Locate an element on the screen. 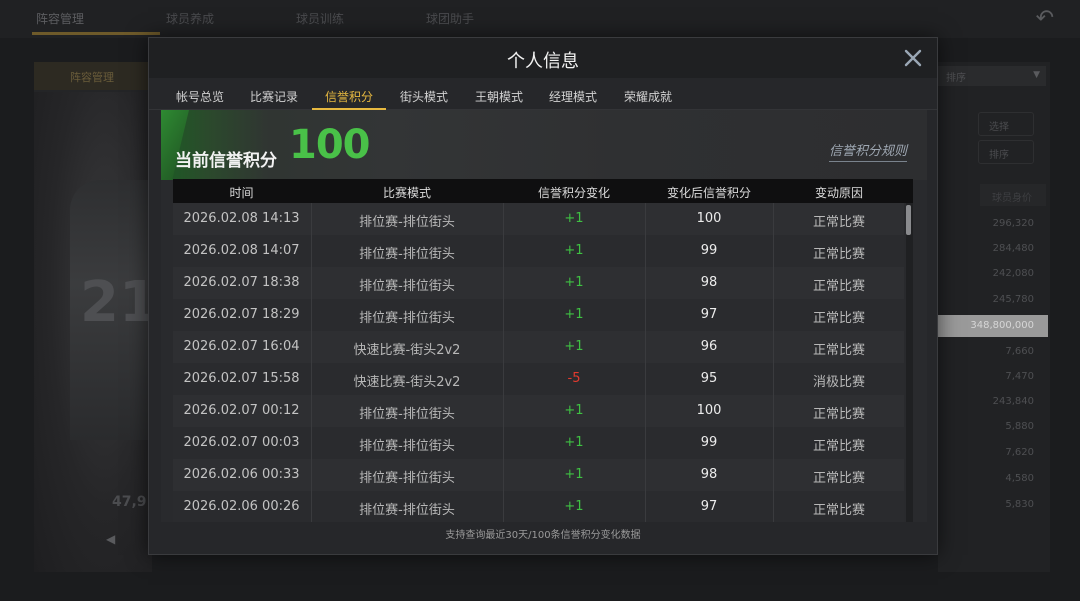 This screenshot has height=601, width=1080. credit-rules-link: 信誉积分规则 is located at coordinates (867, 151).